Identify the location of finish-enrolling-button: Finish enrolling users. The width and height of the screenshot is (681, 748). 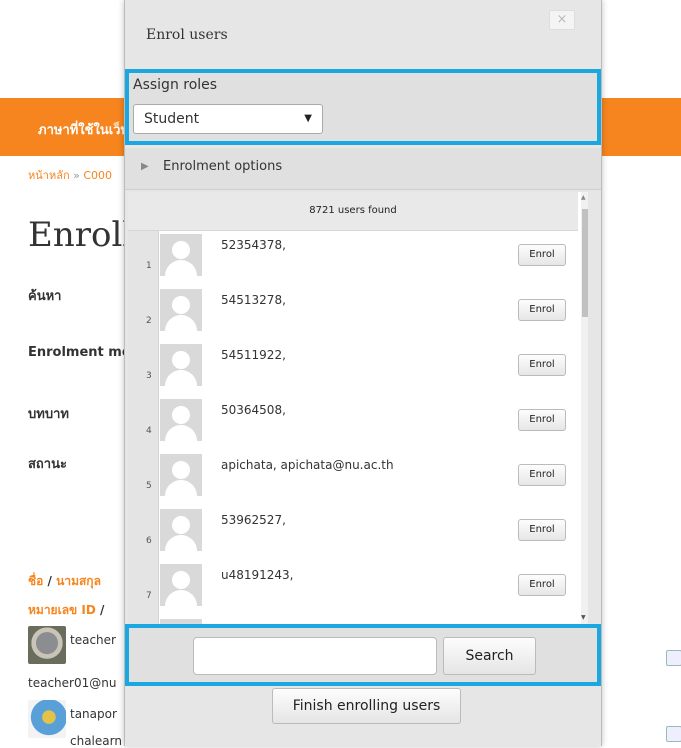
(366, 706).